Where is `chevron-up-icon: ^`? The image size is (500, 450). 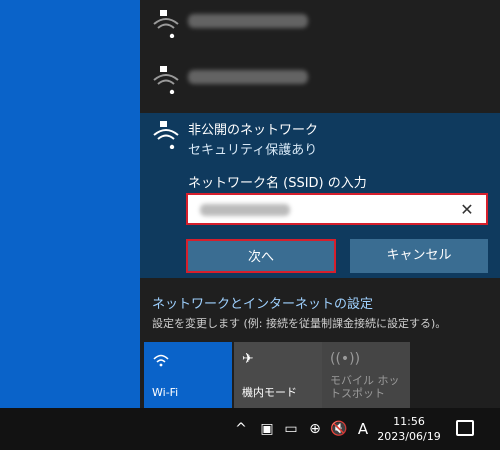
chevron-up-icon: ^ is located at coordinates (241, 429).